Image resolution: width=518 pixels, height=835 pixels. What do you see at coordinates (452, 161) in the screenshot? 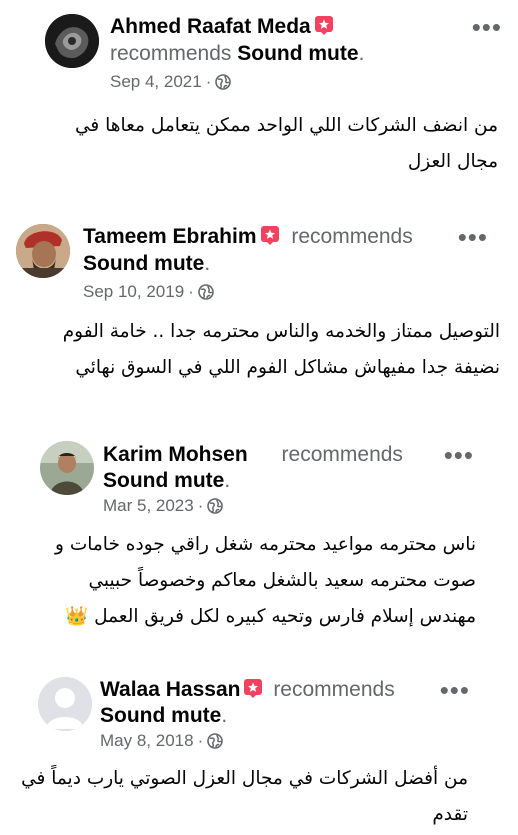
I see `review-text-line: مجال العزل` at bounding box center [452, 161].